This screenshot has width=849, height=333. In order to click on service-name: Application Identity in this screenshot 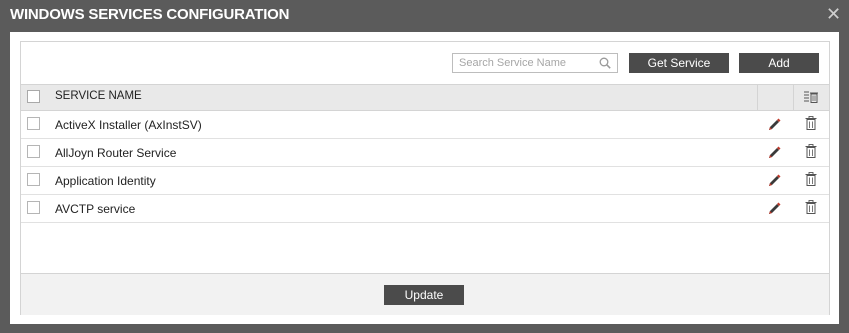, I will do `click(105, 181)`.